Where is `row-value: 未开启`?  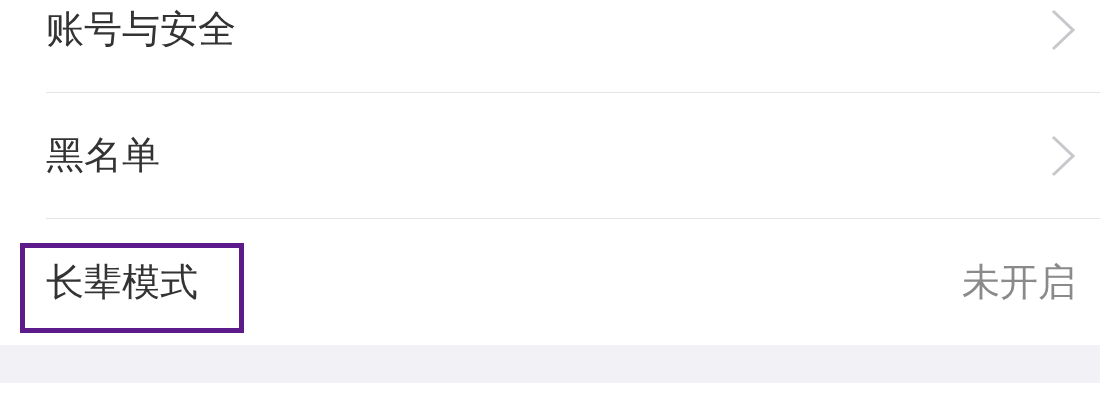 row-value: 未开启 is located at coordinates (1019, 282).